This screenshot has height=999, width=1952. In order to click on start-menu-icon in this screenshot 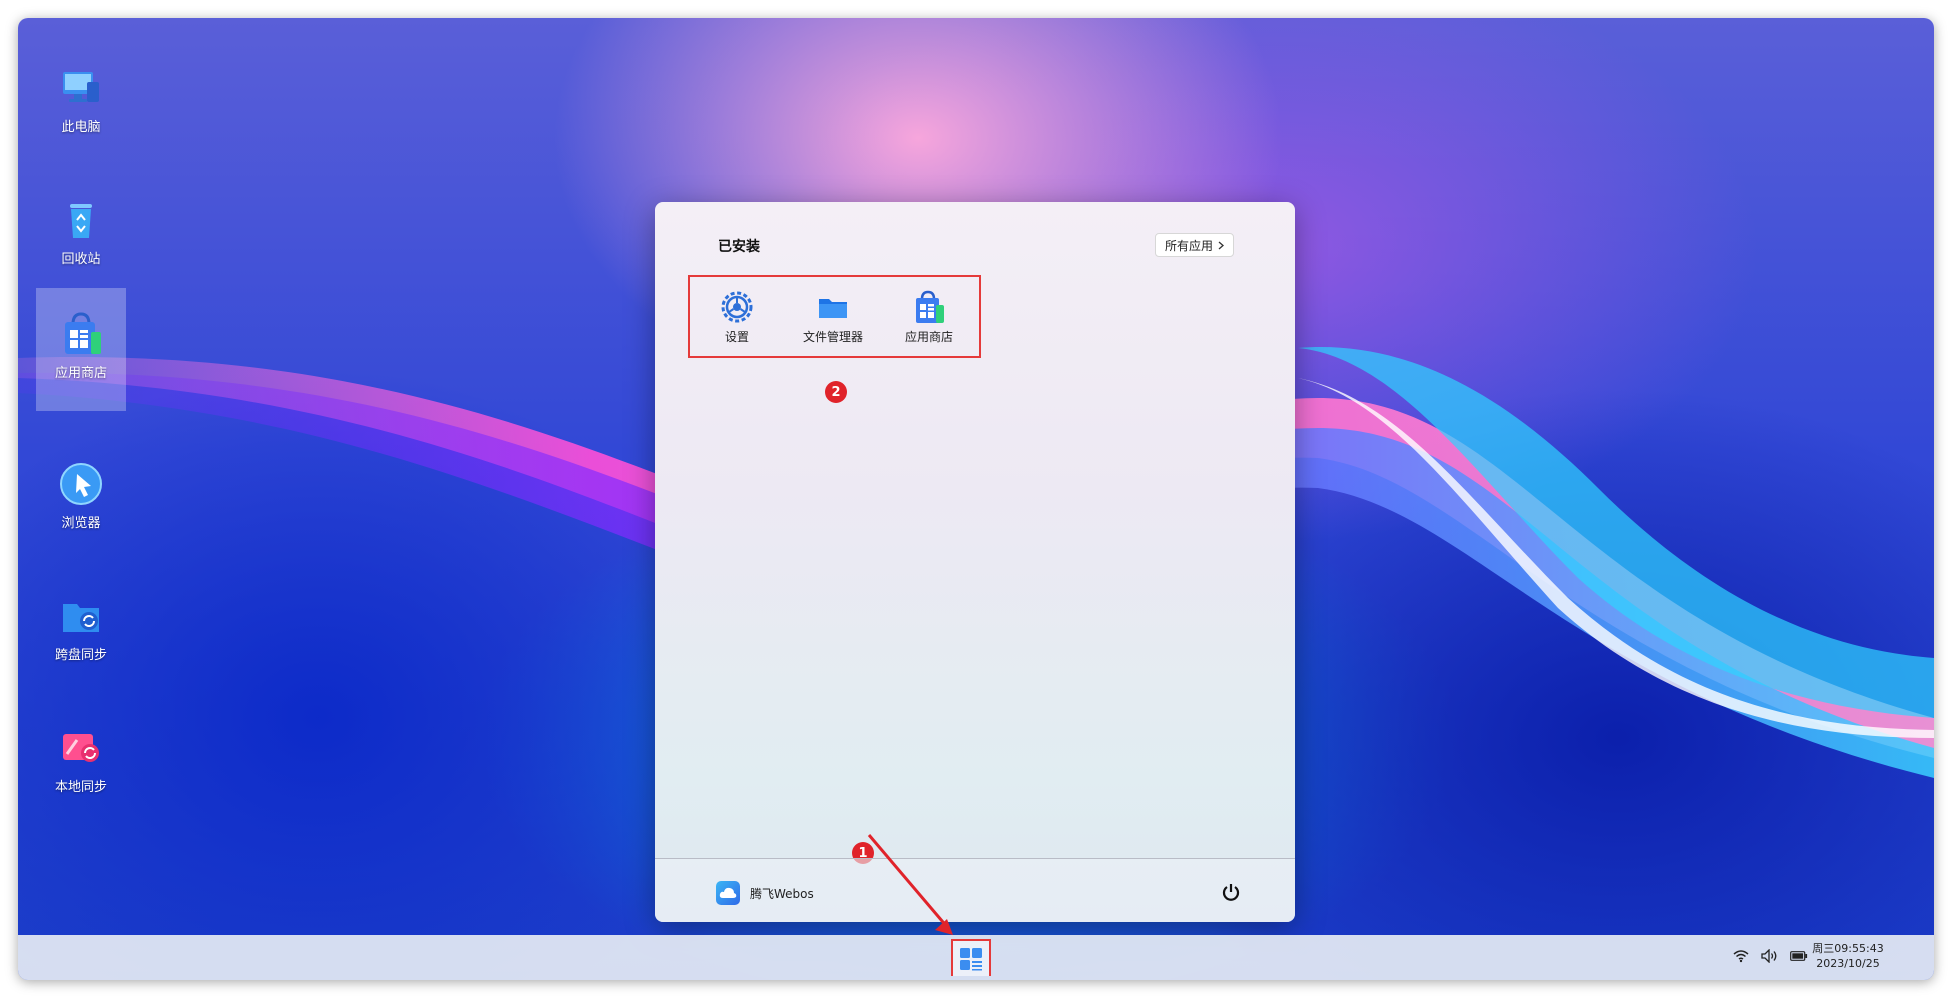, I will do `click(971, 958)`.